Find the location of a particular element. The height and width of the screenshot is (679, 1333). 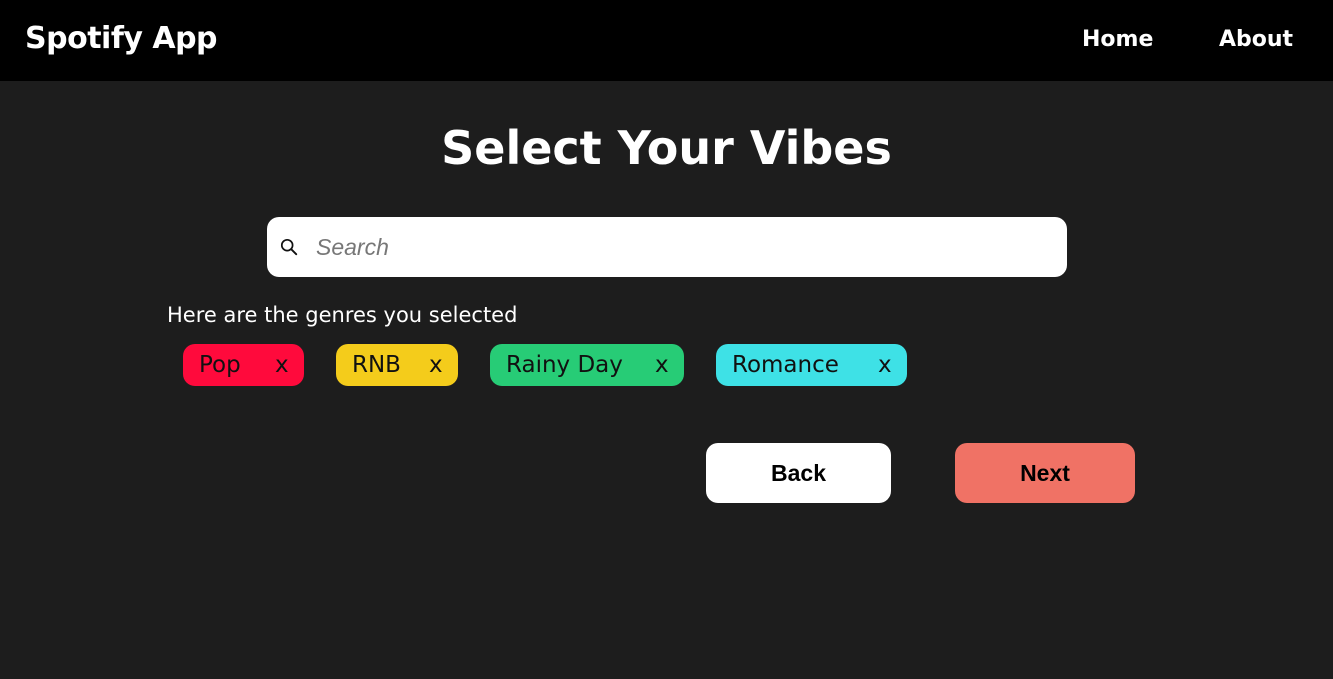

navbar: Spotify App Home About is located at coordinates (666, 40).